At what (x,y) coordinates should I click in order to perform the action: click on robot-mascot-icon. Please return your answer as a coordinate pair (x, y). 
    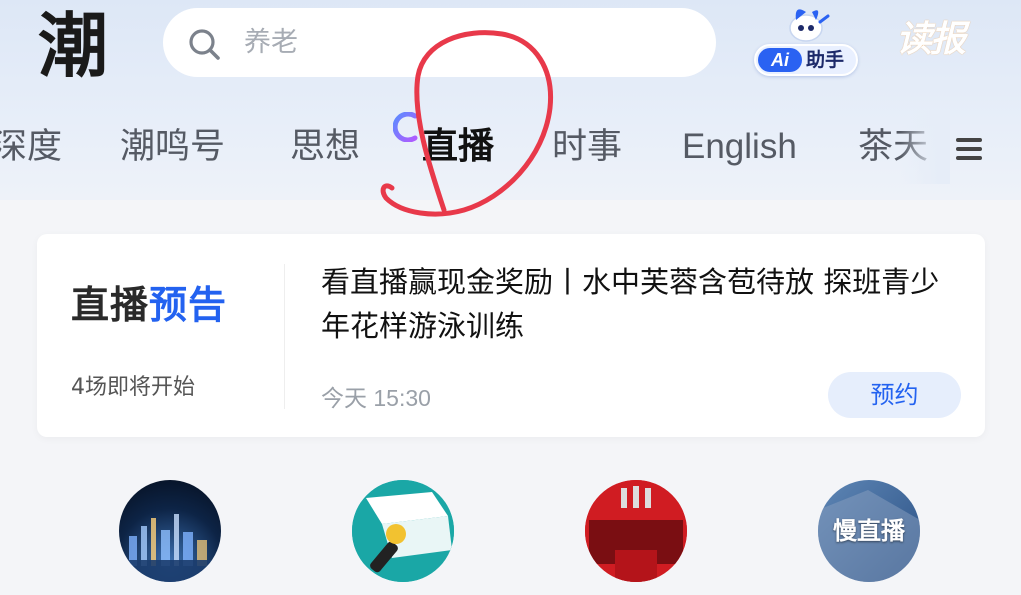
    Looking at the image, I should click on (809, 25).